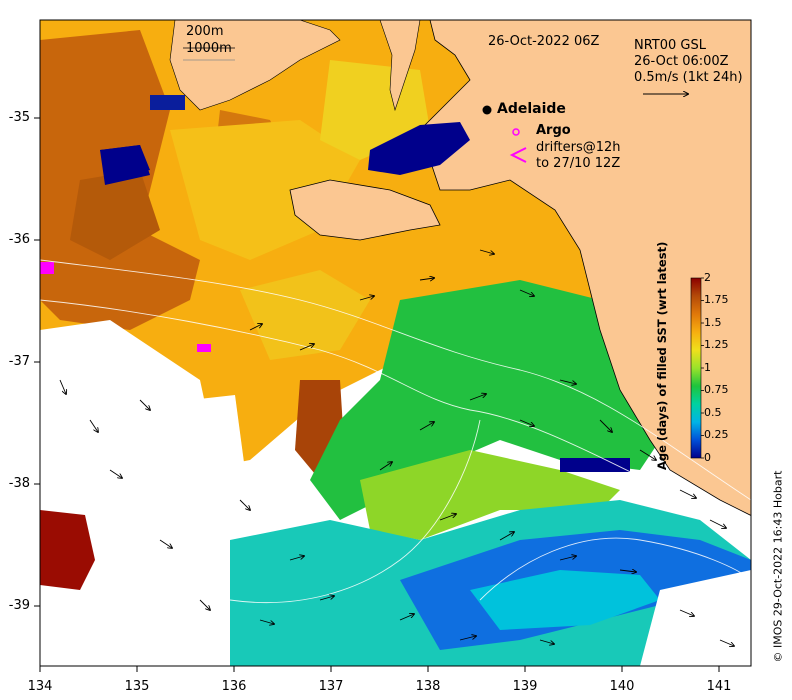 This screenshot has width=792, height=700. Describe the element at coordinates (428, 686) in the screenshot. I see `x-tick-label: 138` at that location.